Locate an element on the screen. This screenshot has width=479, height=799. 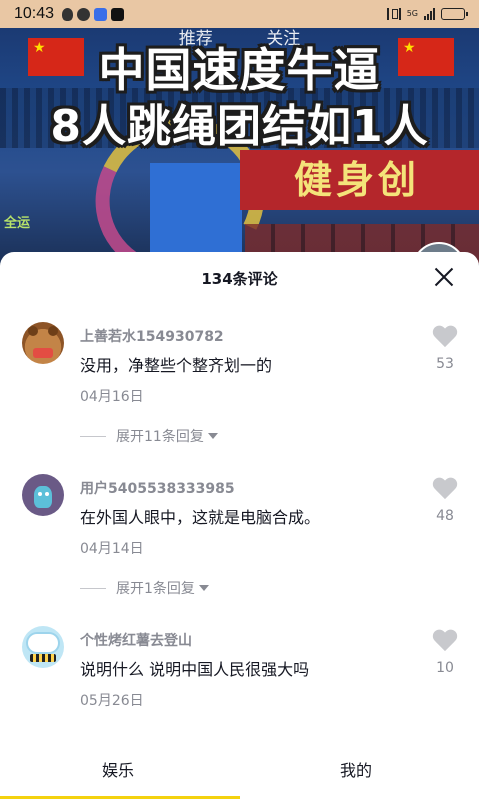
status-bar: 10:43 5G is located at coordinates (239, 14).